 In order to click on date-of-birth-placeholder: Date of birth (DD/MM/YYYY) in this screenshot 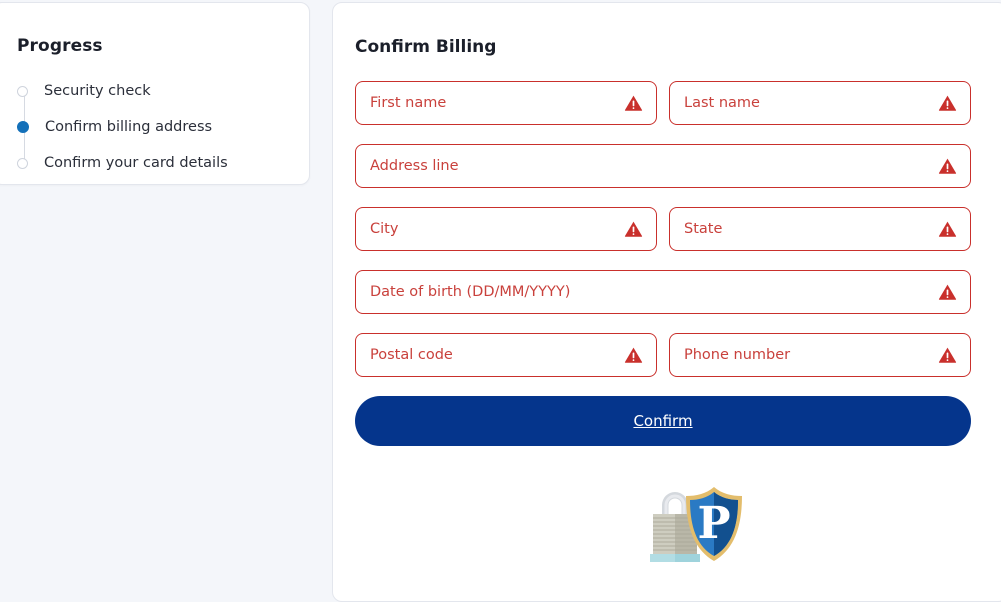, I will do `click(470, 292)`.